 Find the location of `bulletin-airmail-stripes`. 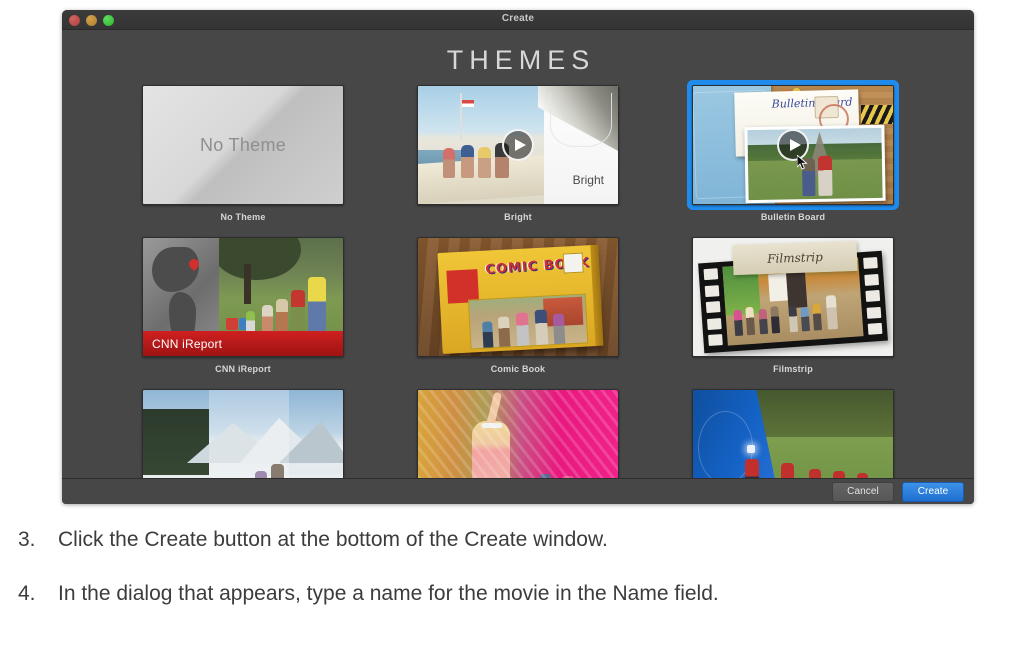

bulletin-airmail-stripes is located at coordinates (877, 114).